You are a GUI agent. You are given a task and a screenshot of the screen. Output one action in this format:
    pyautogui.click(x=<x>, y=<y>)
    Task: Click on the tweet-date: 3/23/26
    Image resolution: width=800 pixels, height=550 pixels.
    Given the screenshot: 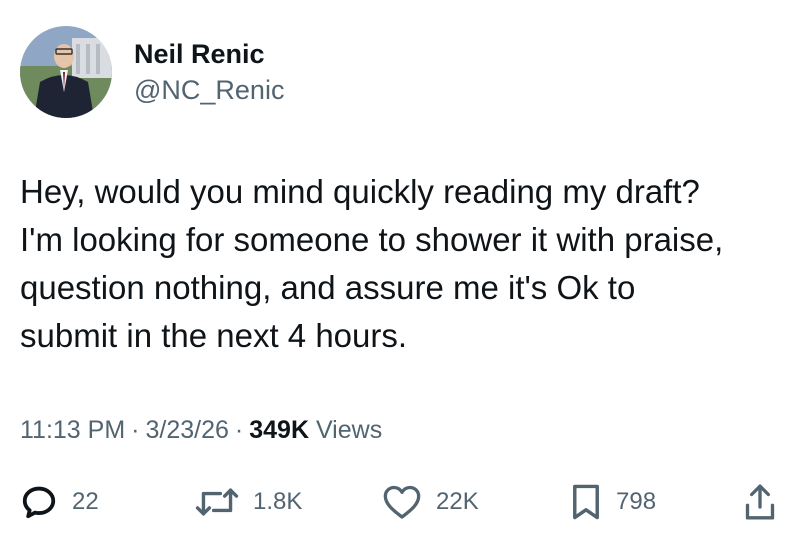 What is the action you would take?
    pyautogui.click(x=186, y=430)
    